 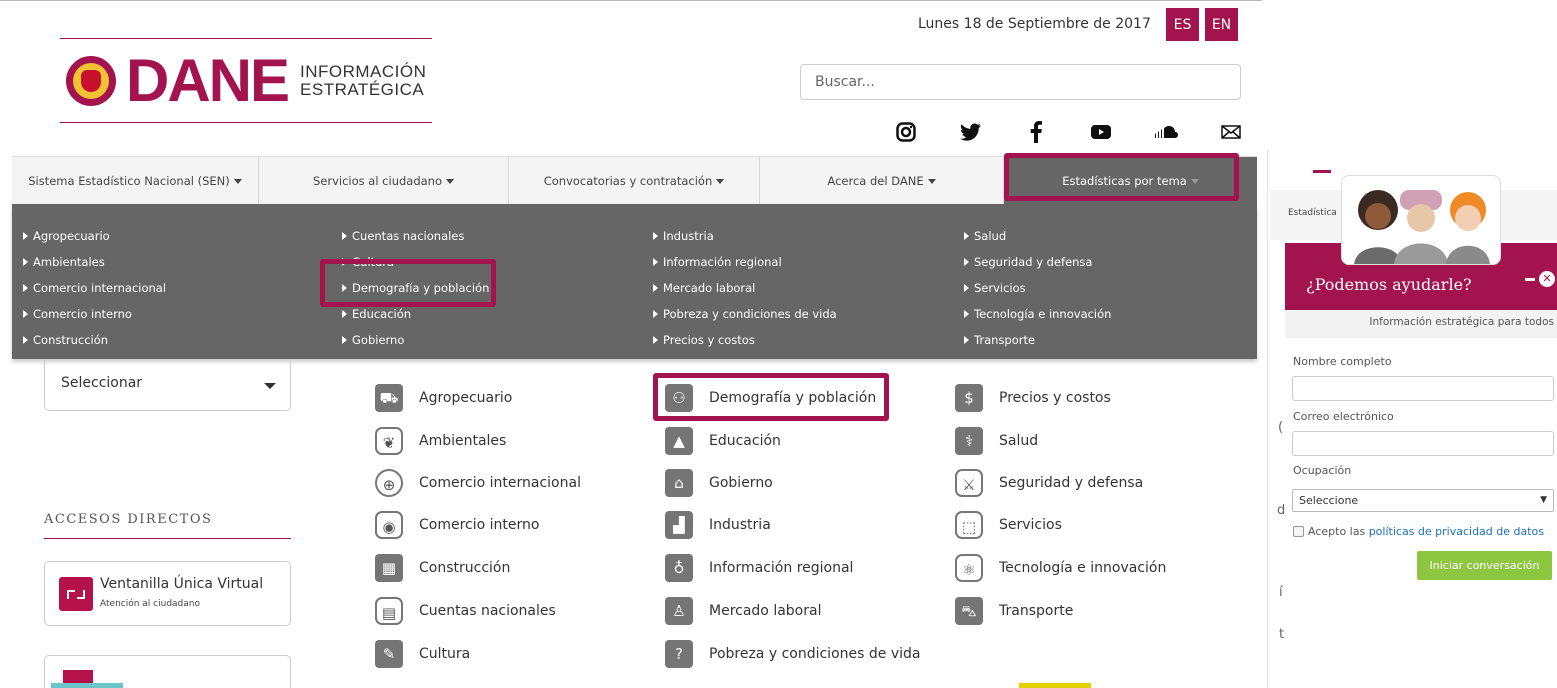 What do you see at coordinates (1124, 181) in the screenshot?
I see `nav-estadisticas-label: Estadísticas por tema` at bounding box center [1124, 181].